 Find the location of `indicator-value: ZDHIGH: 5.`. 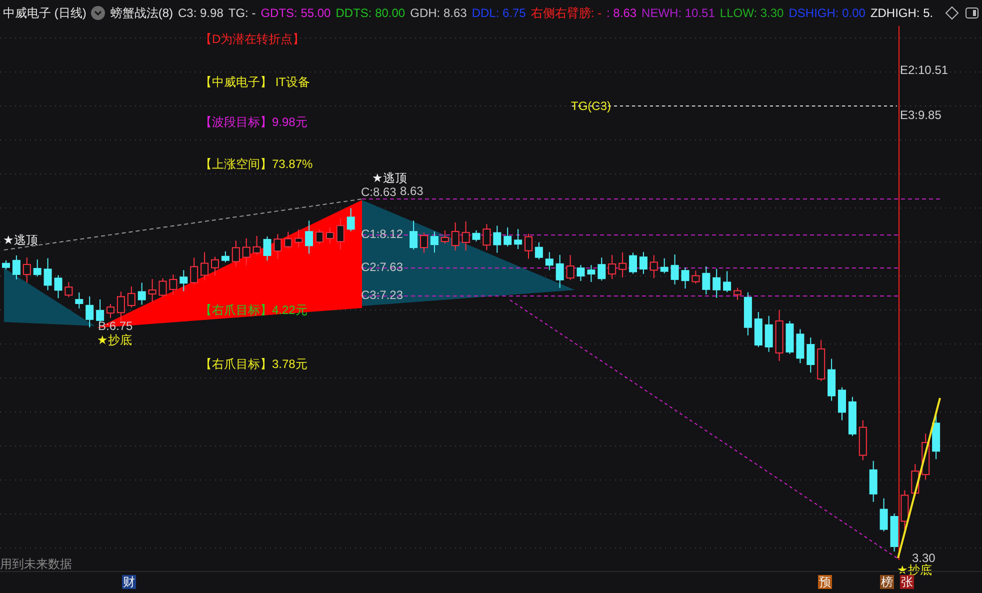

indicator-value: ZDHIGH: 5. is located at coordinates (902, 13).